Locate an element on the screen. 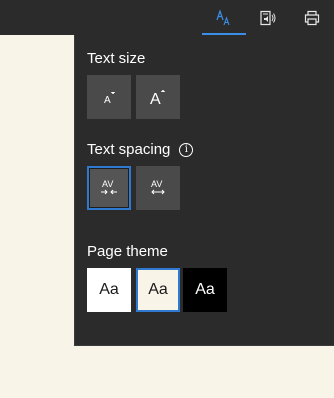 This screenshot has height=398, width=334. text-spacing-title: Text spacing is located at coordinates (129, 149).